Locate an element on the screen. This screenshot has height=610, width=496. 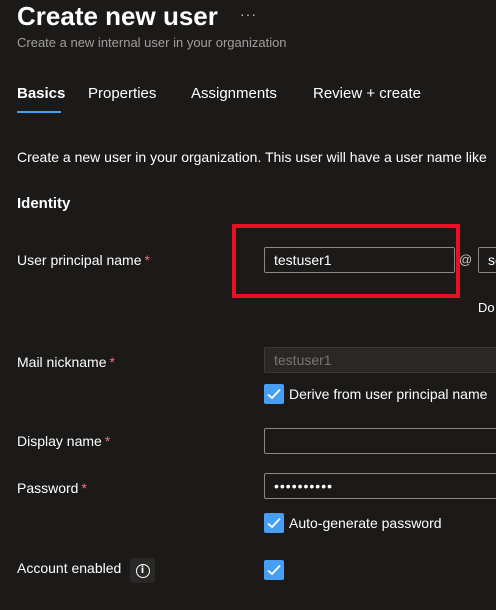
display-name-label: Display name * is located at coordinates (63, 441).